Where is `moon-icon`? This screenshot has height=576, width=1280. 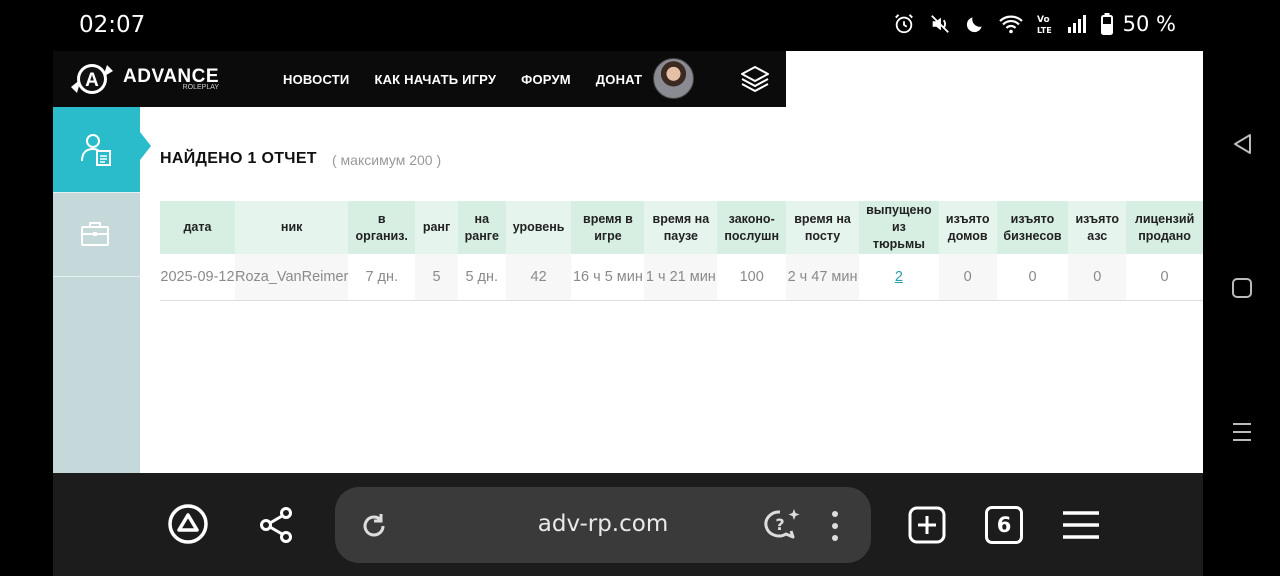 moon-icon is located at coordinates (974, 25).